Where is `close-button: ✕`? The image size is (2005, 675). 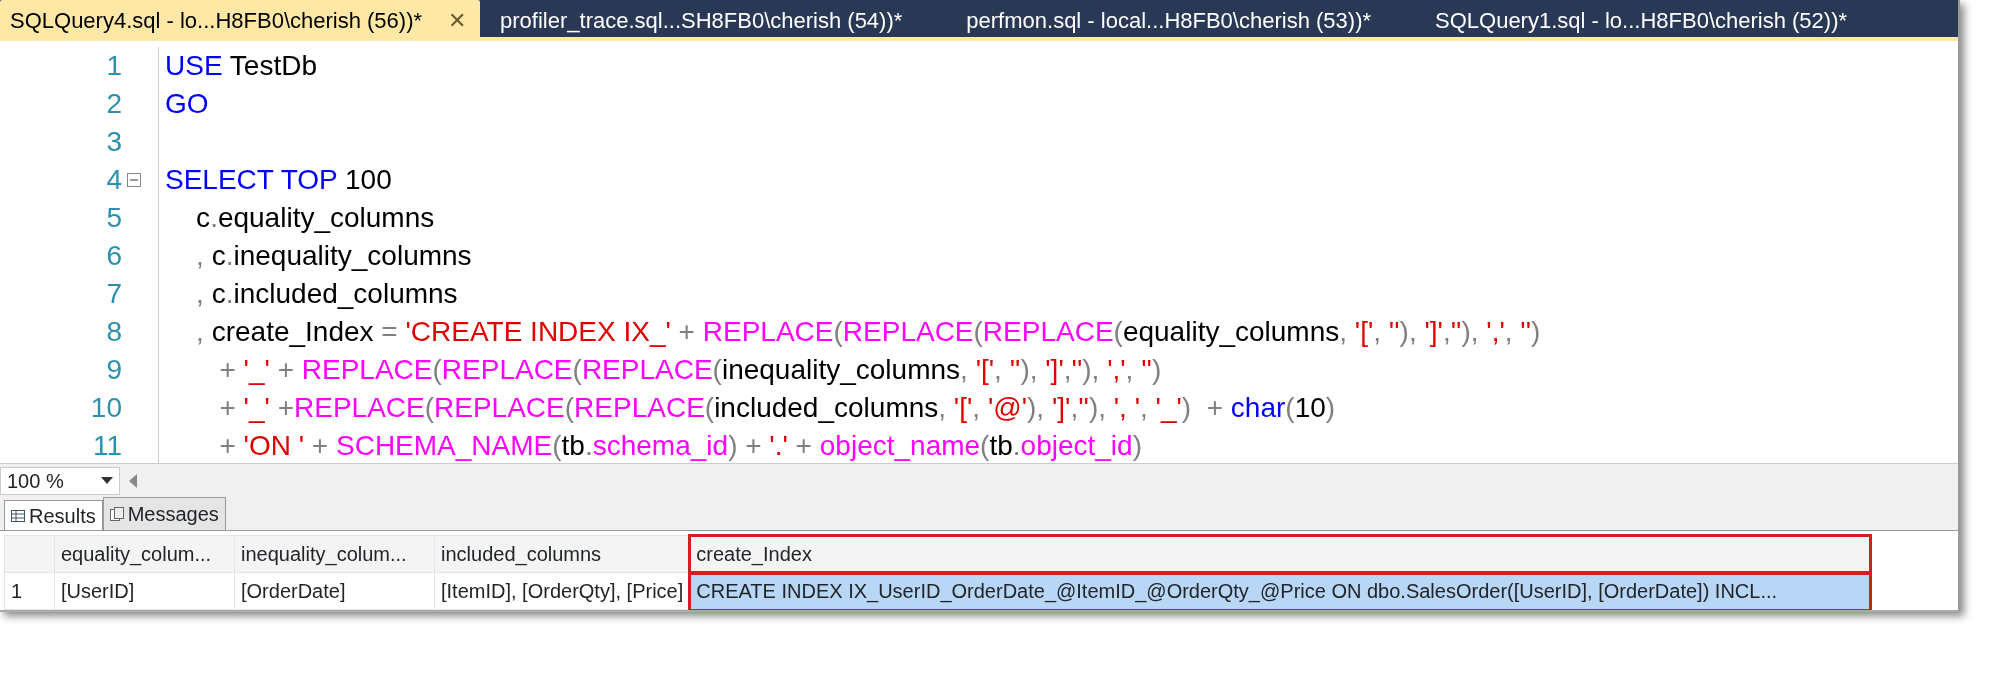
close-button: ✕ is located at coordinates (457, 21).